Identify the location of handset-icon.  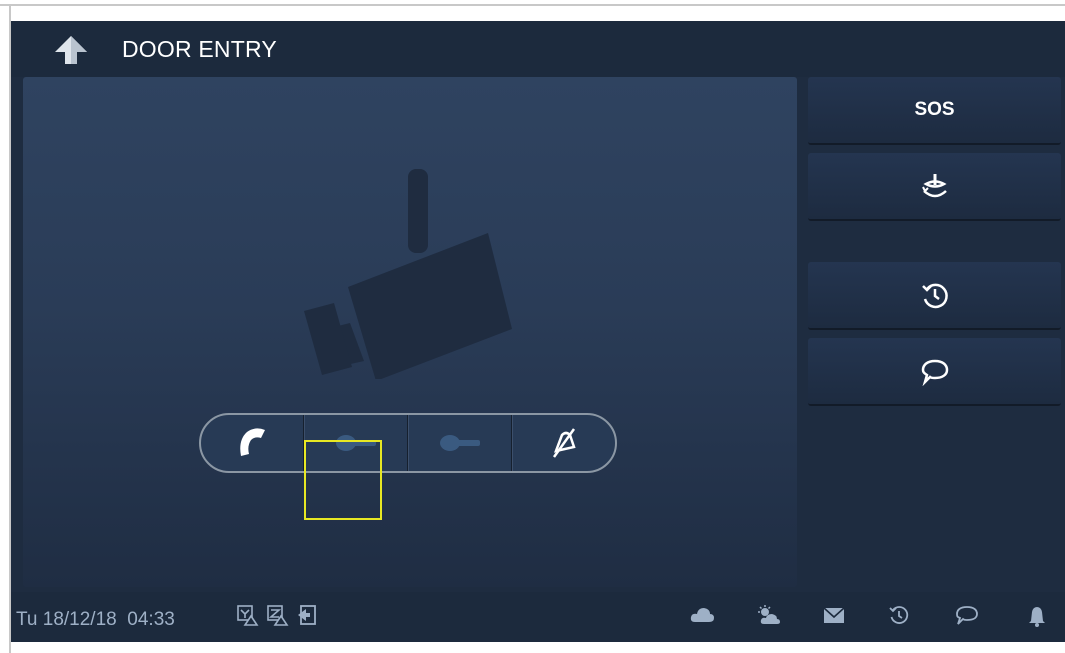
(252, 442).